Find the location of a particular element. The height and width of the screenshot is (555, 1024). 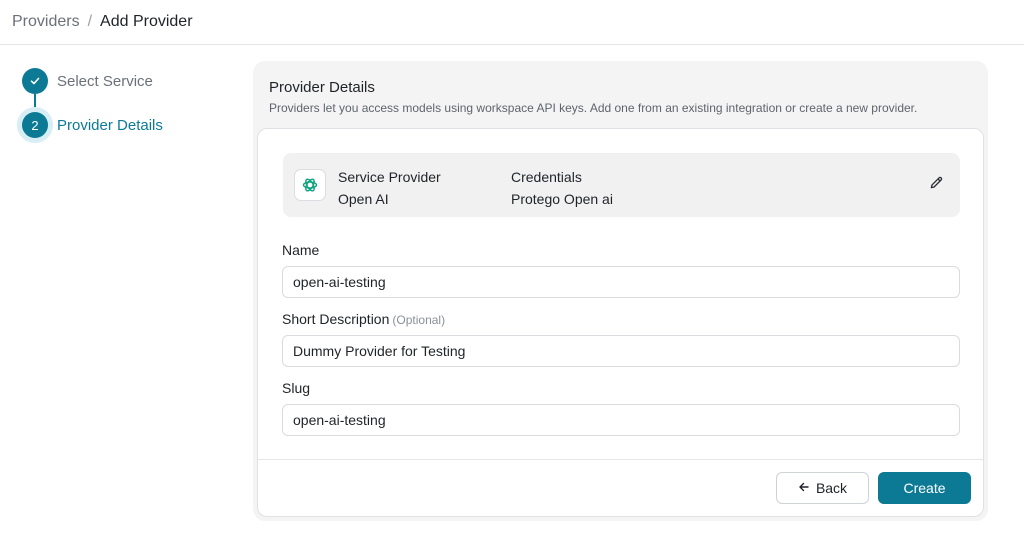

edit-provider-button is located at coordinates (936, 185).